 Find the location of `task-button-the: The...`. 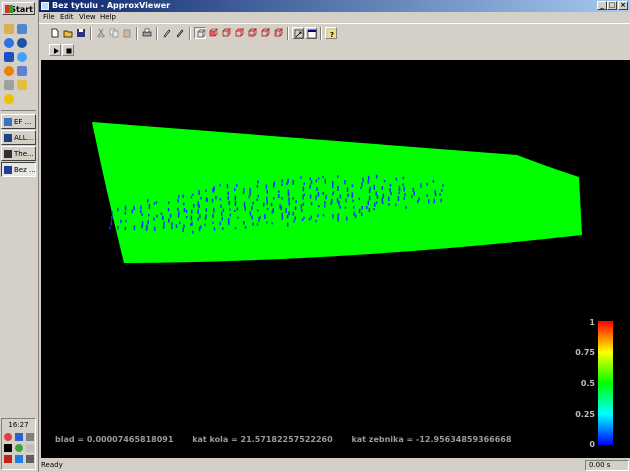

task-button-the: The... is located at coordinates (18, 153).